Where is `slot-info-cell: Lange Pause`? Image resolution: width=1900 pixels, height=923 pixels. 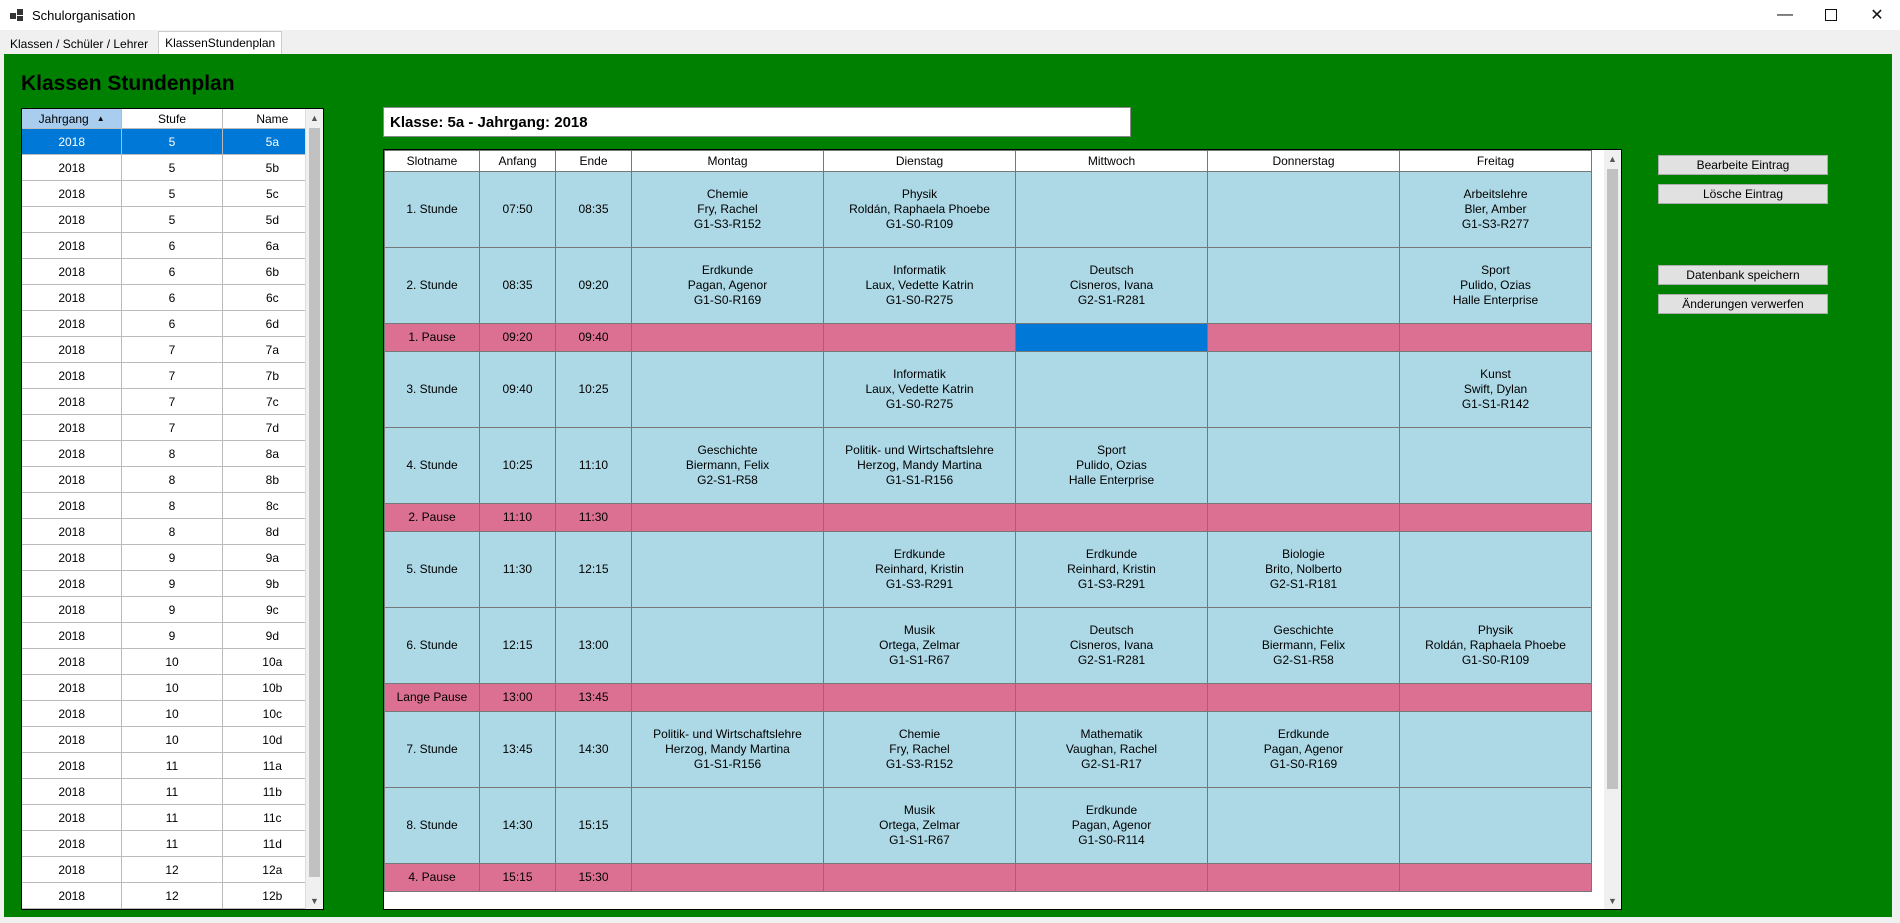 slot-info-cell: Lange Pause is located at coordinates (432, 697).